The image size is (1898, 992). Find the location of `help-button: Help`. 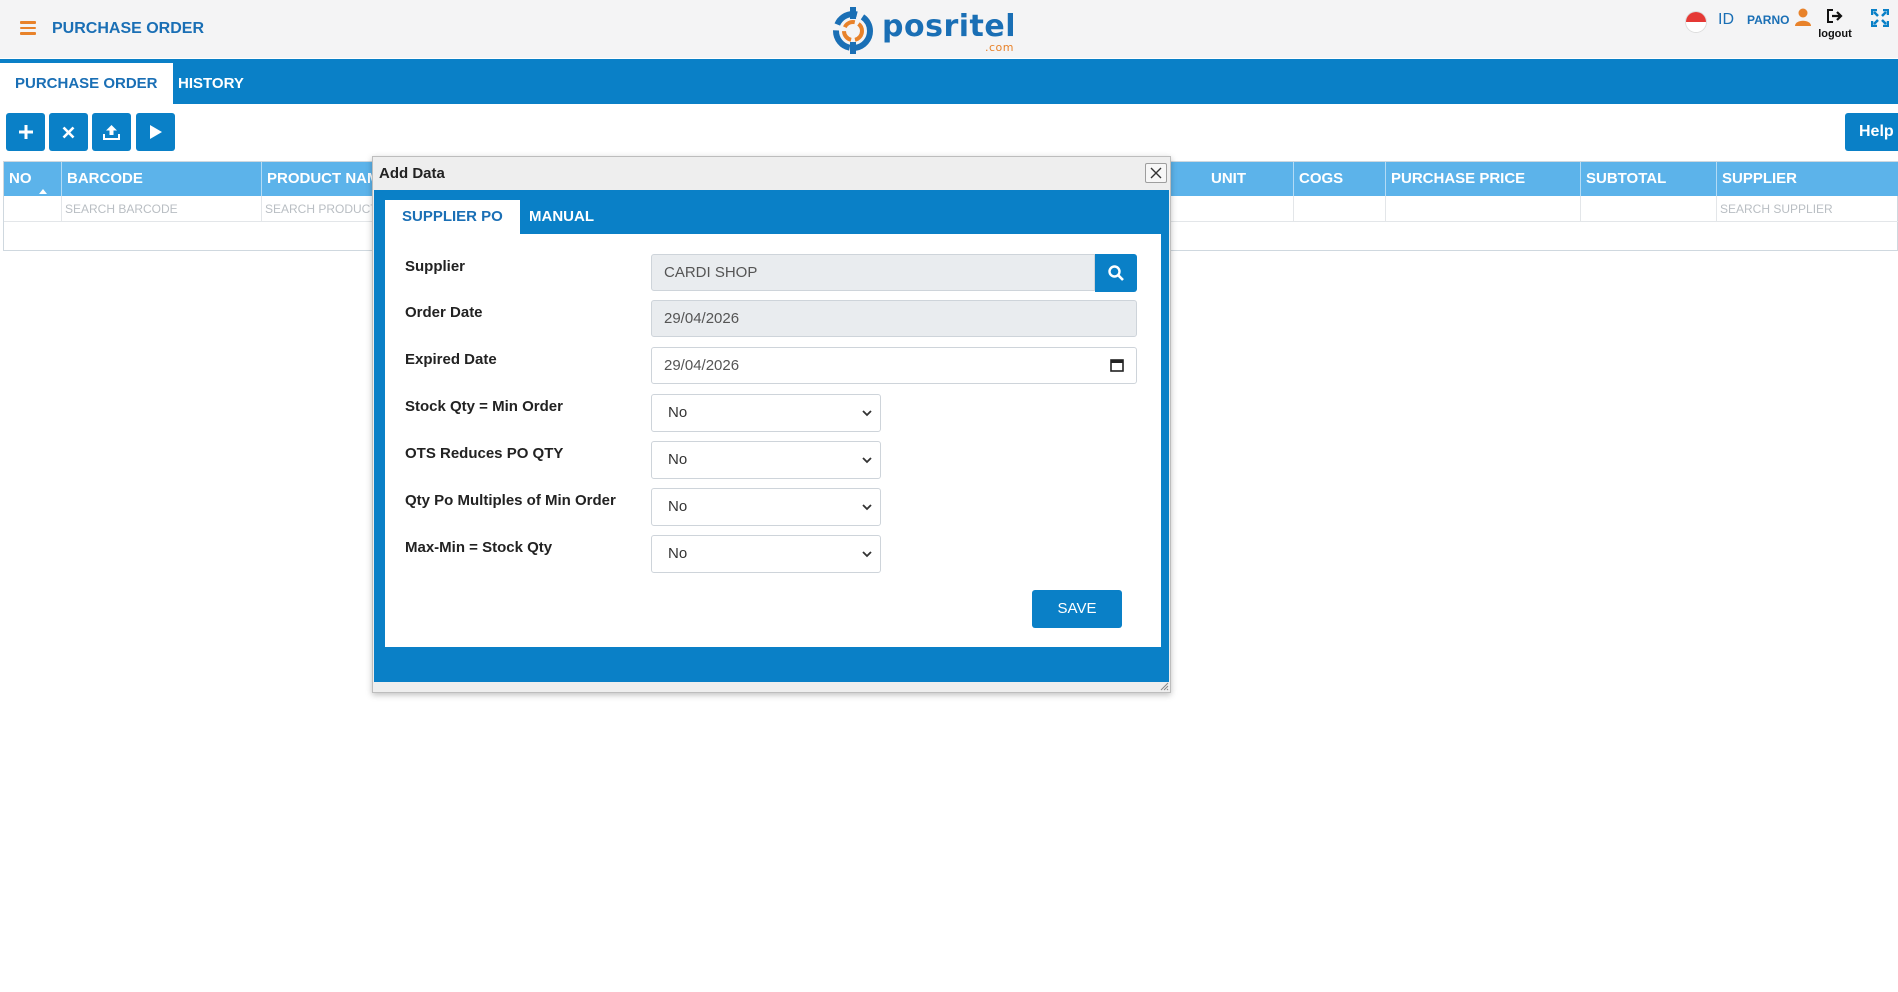

help-button: Help is located at coordinates (1871, 132).